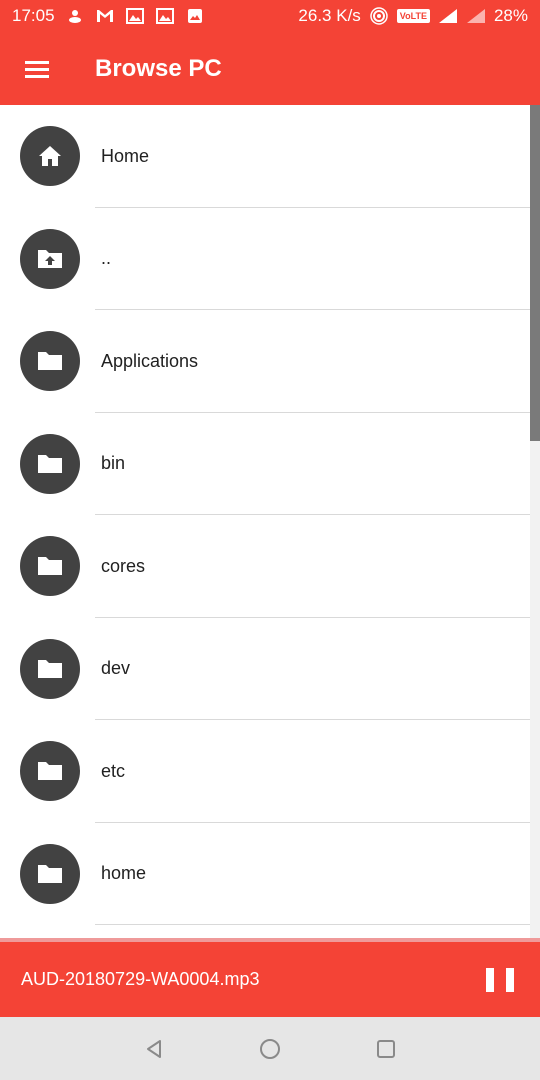 This screenshot has height=1080, width=540. I want to click on list-item-label: .., so click(106, 258).